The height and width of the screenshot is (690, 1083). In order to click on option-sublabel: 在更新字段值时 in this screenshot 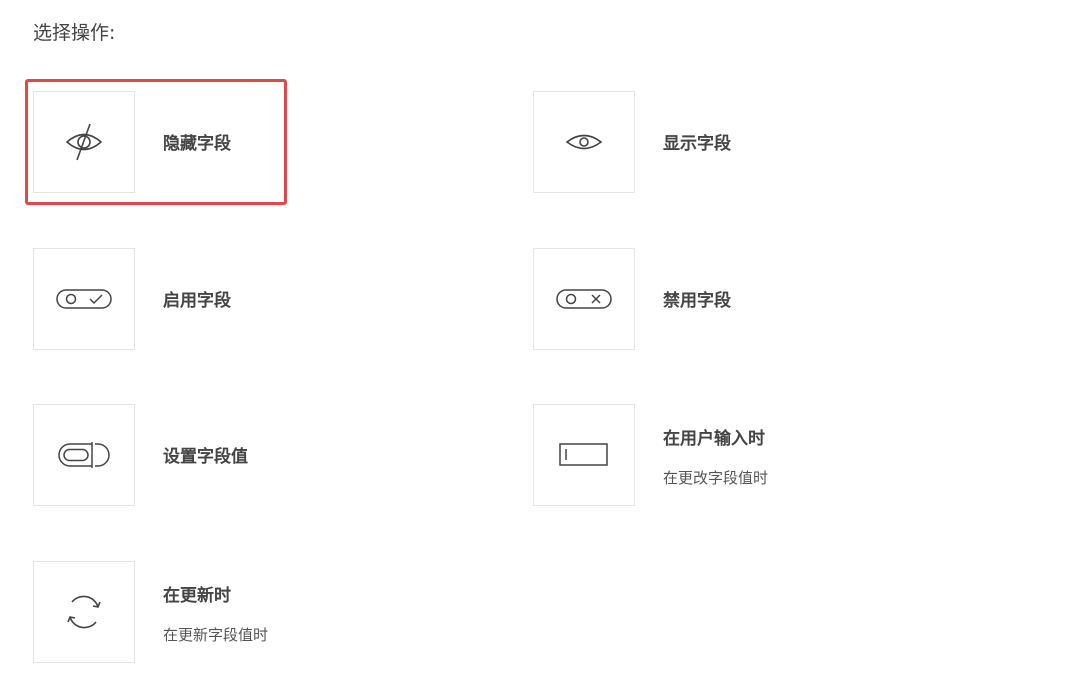, I will do `click(216, 635)`.